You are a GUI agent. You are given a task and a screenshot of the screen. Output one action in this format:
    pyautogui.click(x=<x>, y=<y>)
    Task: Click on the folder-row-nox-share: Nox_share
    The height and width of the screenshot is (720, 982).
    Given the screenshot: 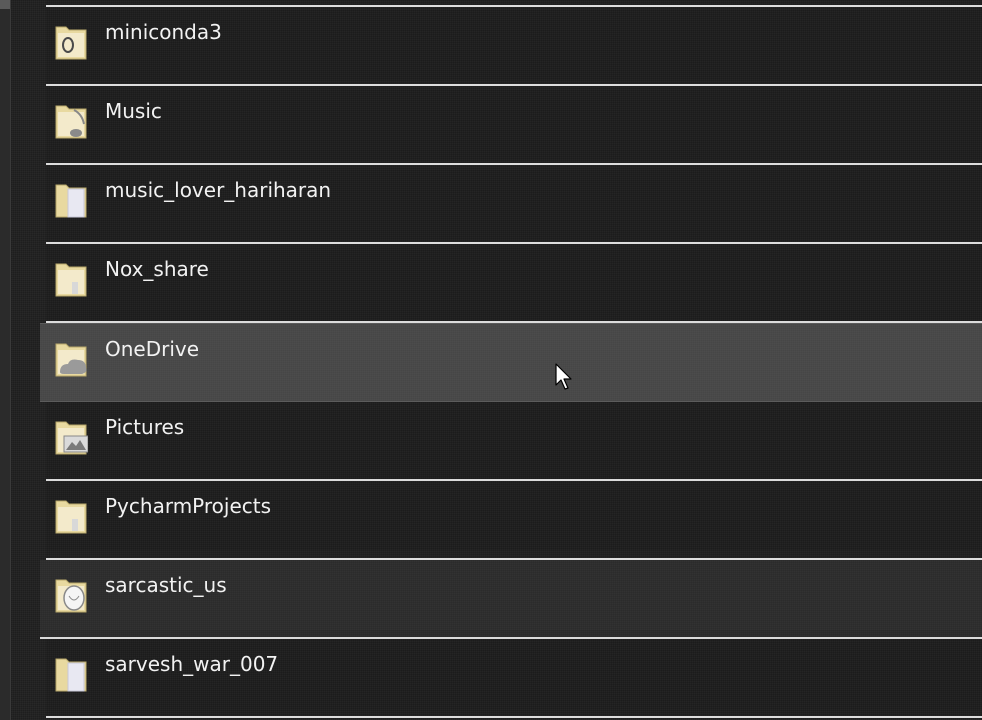 What is the action you would take?
    pyautogui.click(x=514, y=283)
    